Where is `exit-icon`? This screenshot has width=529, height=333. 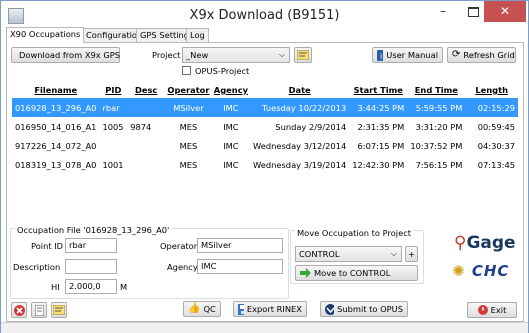
exit-icon is located at coordinates (482, 310).